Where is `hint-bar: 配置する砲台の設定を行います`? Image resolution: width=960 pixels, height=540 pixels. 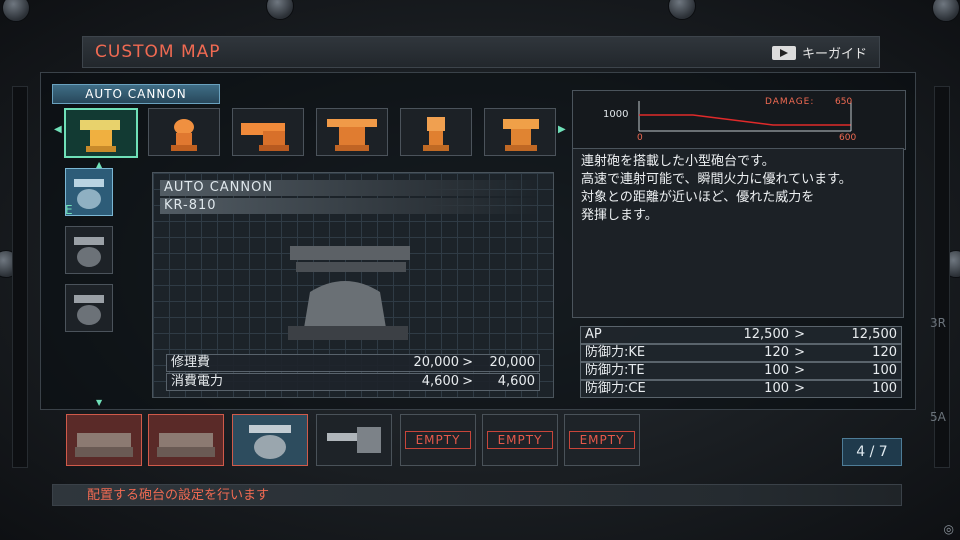
hint-bar: 配置する砲台の設定を行います is located at coordinates (477, 495).